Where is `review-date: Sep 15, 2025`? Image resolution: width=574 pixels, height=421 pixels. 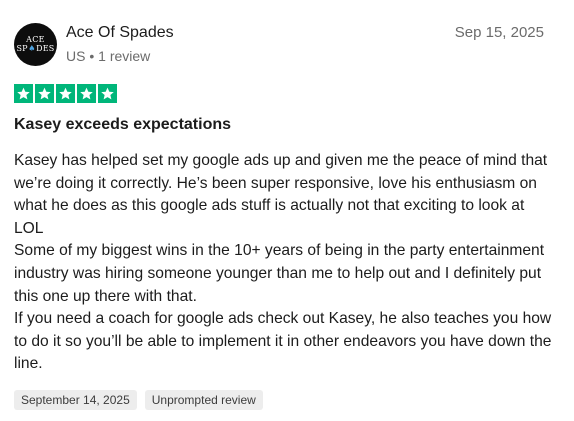 review-date: Sep 15, 2025 is located at coordinates (499, 32).